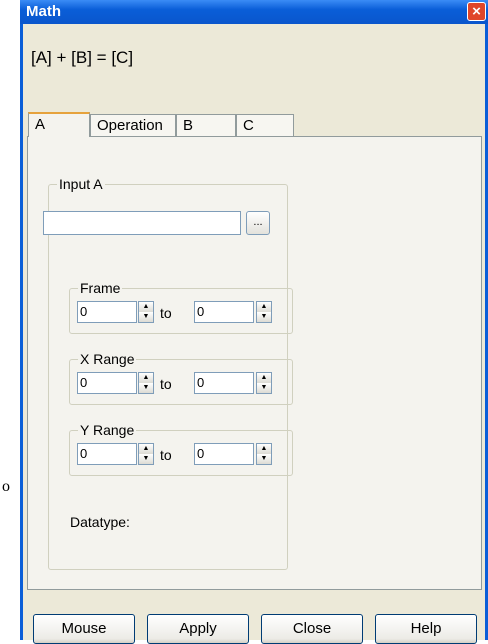 This screenshot has width=488, height=644. I want to click on frame-from-spinner: ▲ ▼, so click(146, 312).